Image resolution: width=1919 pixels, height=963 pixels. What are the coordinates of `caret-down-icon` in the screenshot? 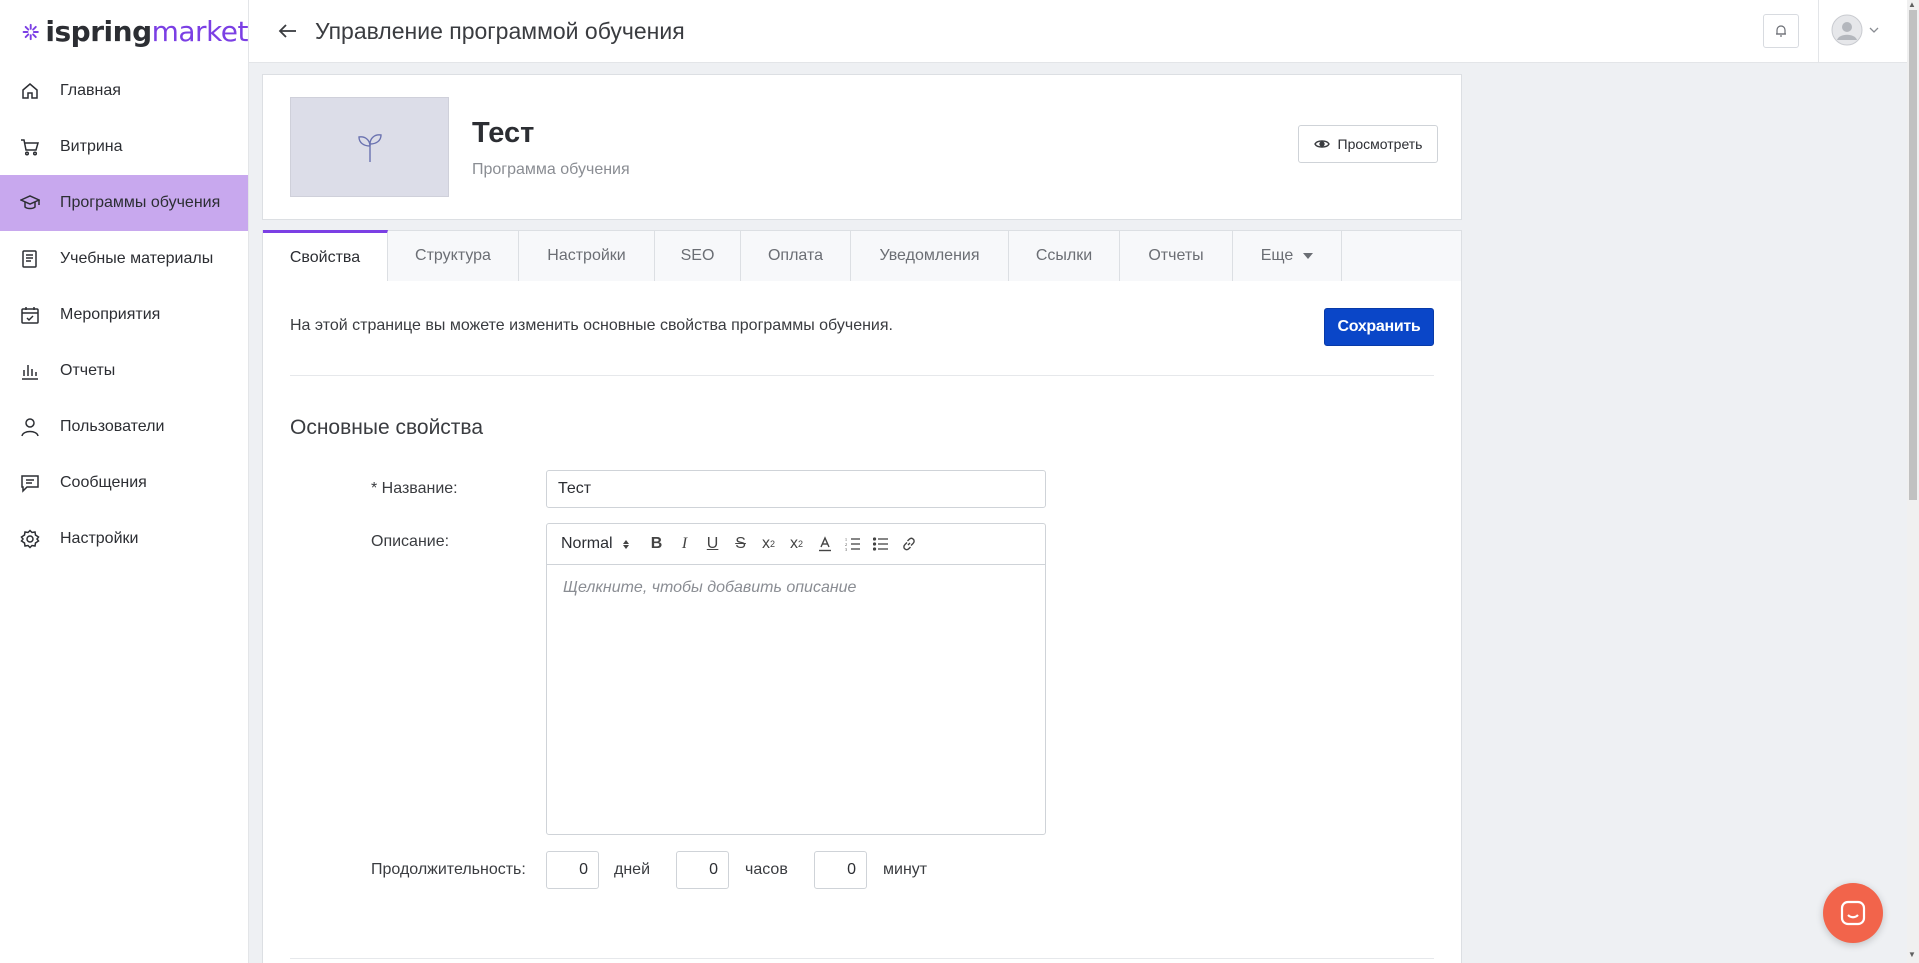 It's located at (1308, 256).